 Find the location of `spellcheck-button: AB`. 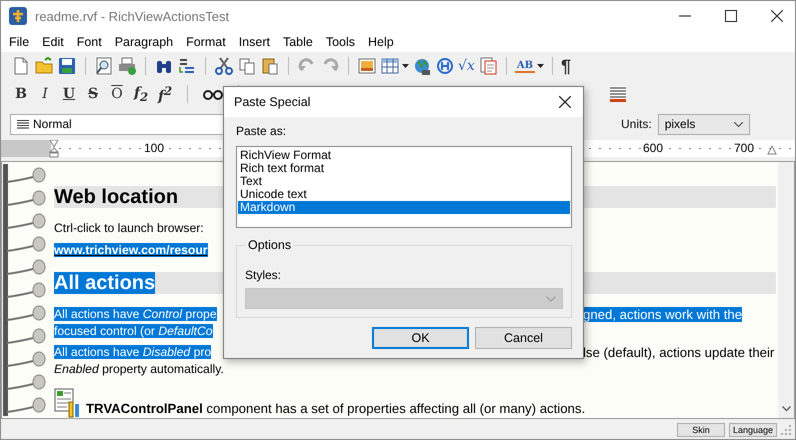

spellcheck-button: AB is located at coordinates (525, 66).